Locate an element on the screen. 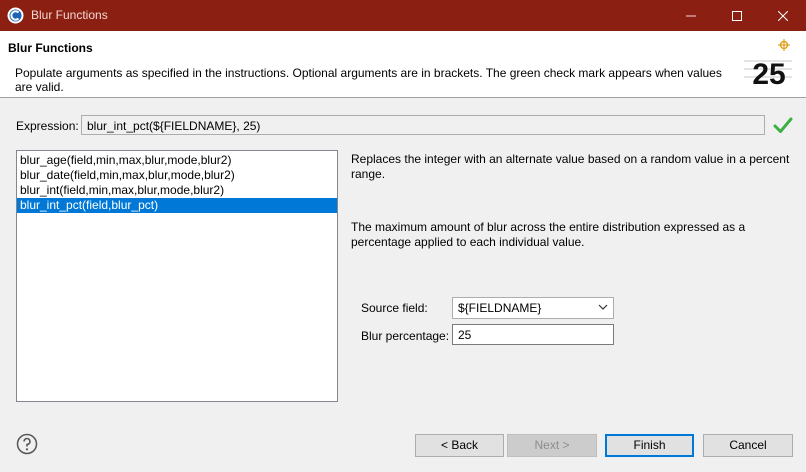  source-field-value: ${FIELDNAME} is located at coordinates (500, 308).